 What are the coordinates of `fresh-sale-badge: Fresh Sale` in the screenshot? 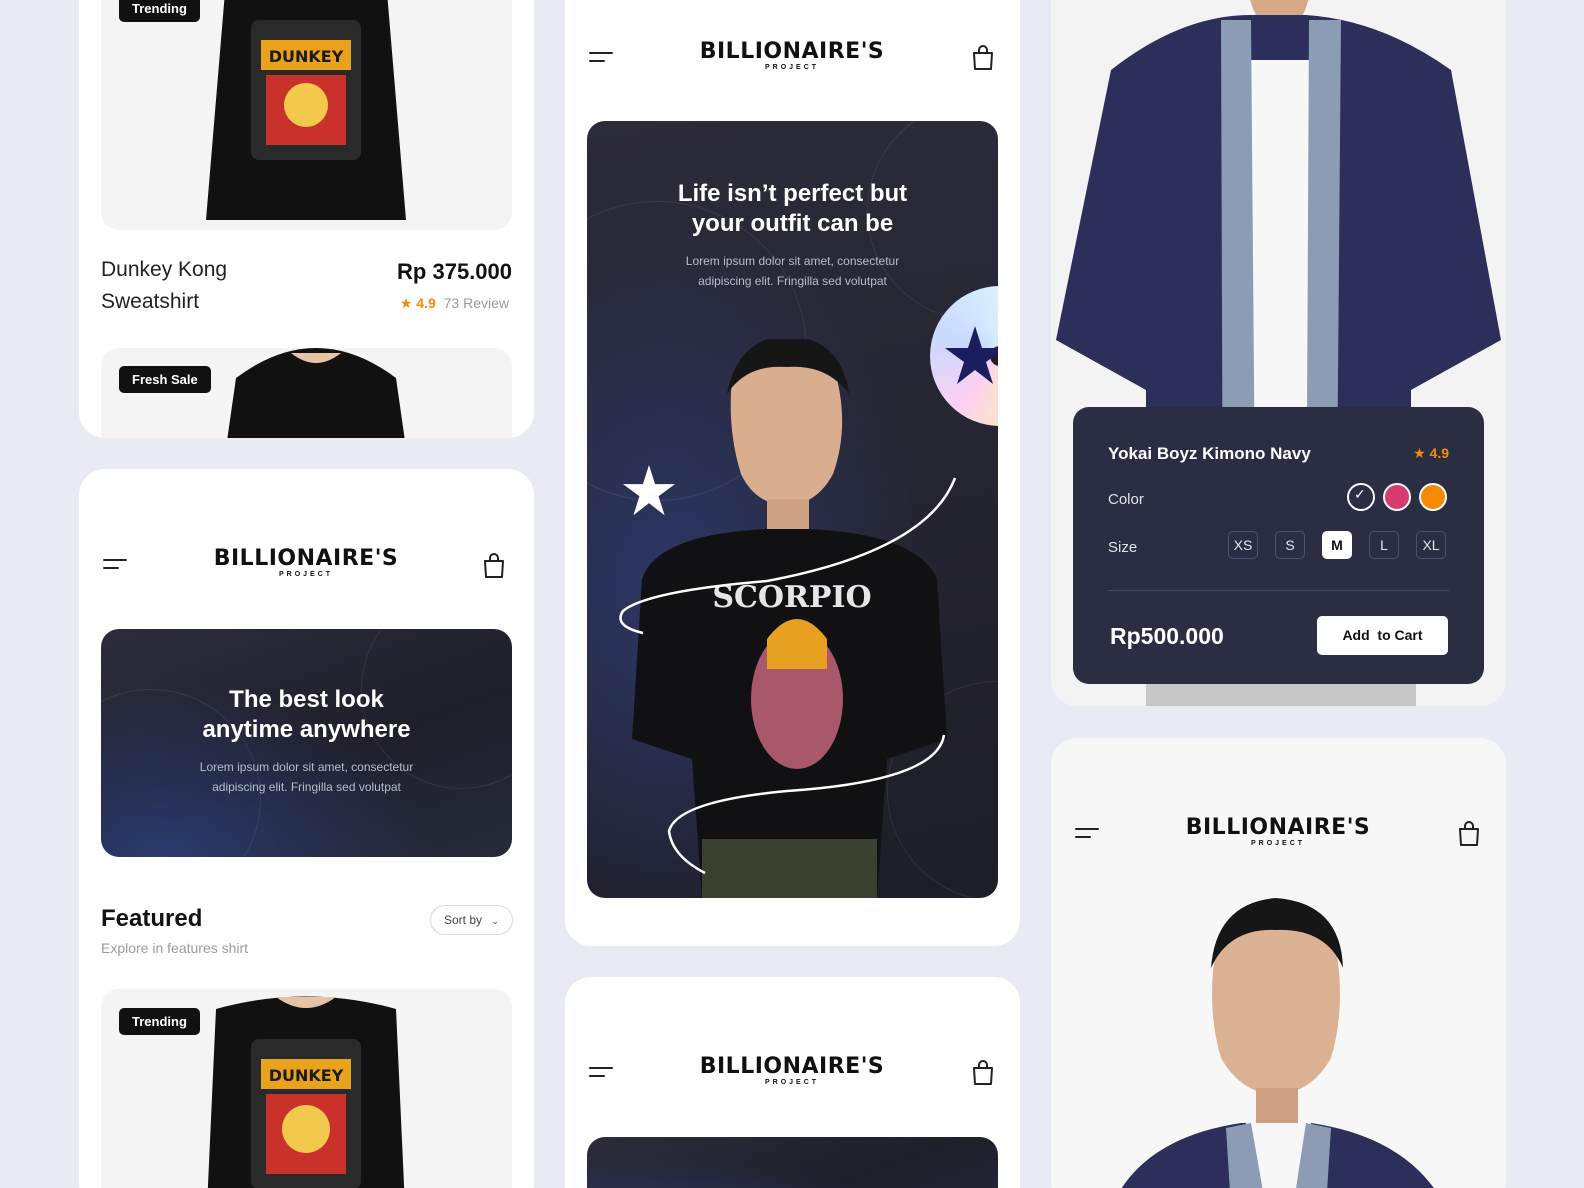 It's located at (165, 379).